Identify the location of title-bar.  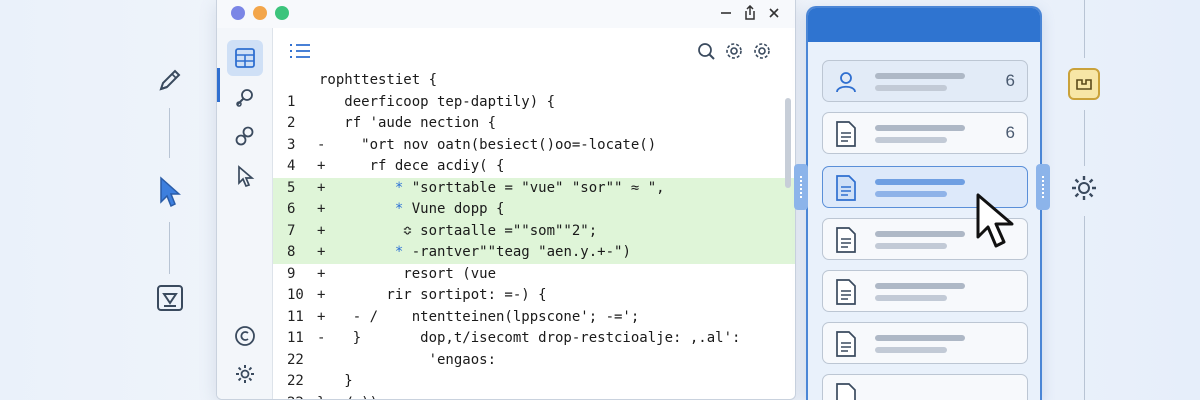
(506, 14).